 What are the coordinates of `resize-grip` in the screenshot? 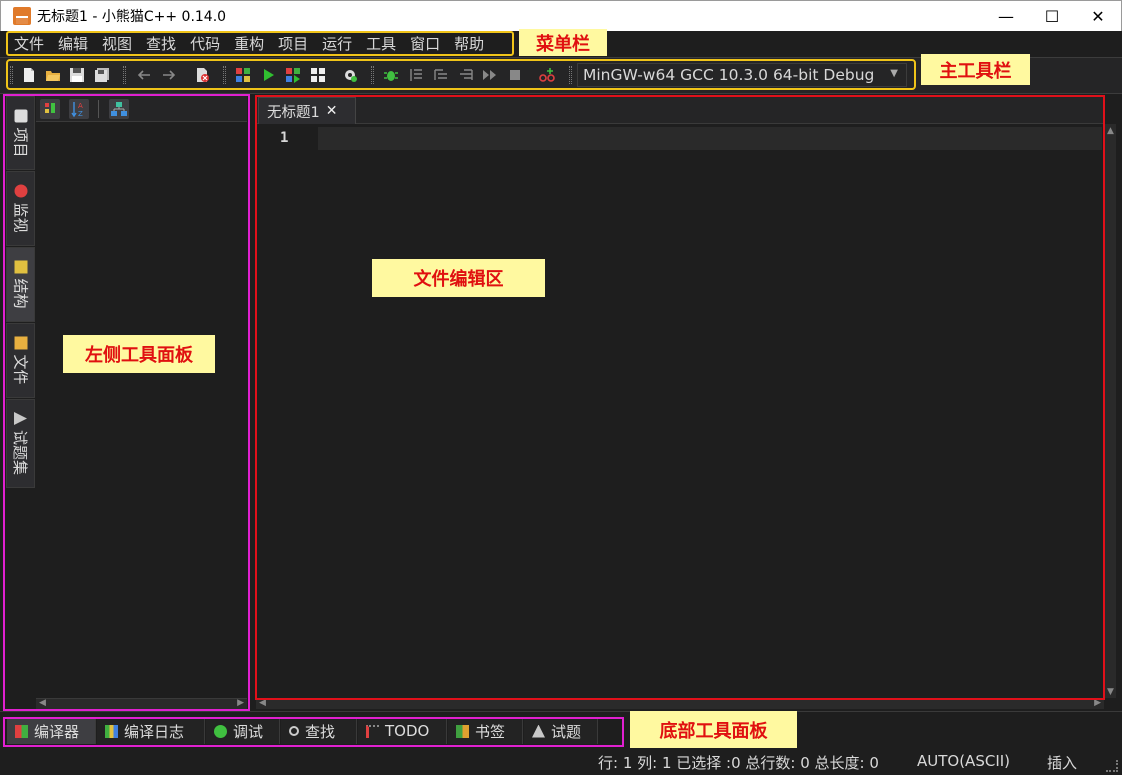 It's located at (1112, 766).